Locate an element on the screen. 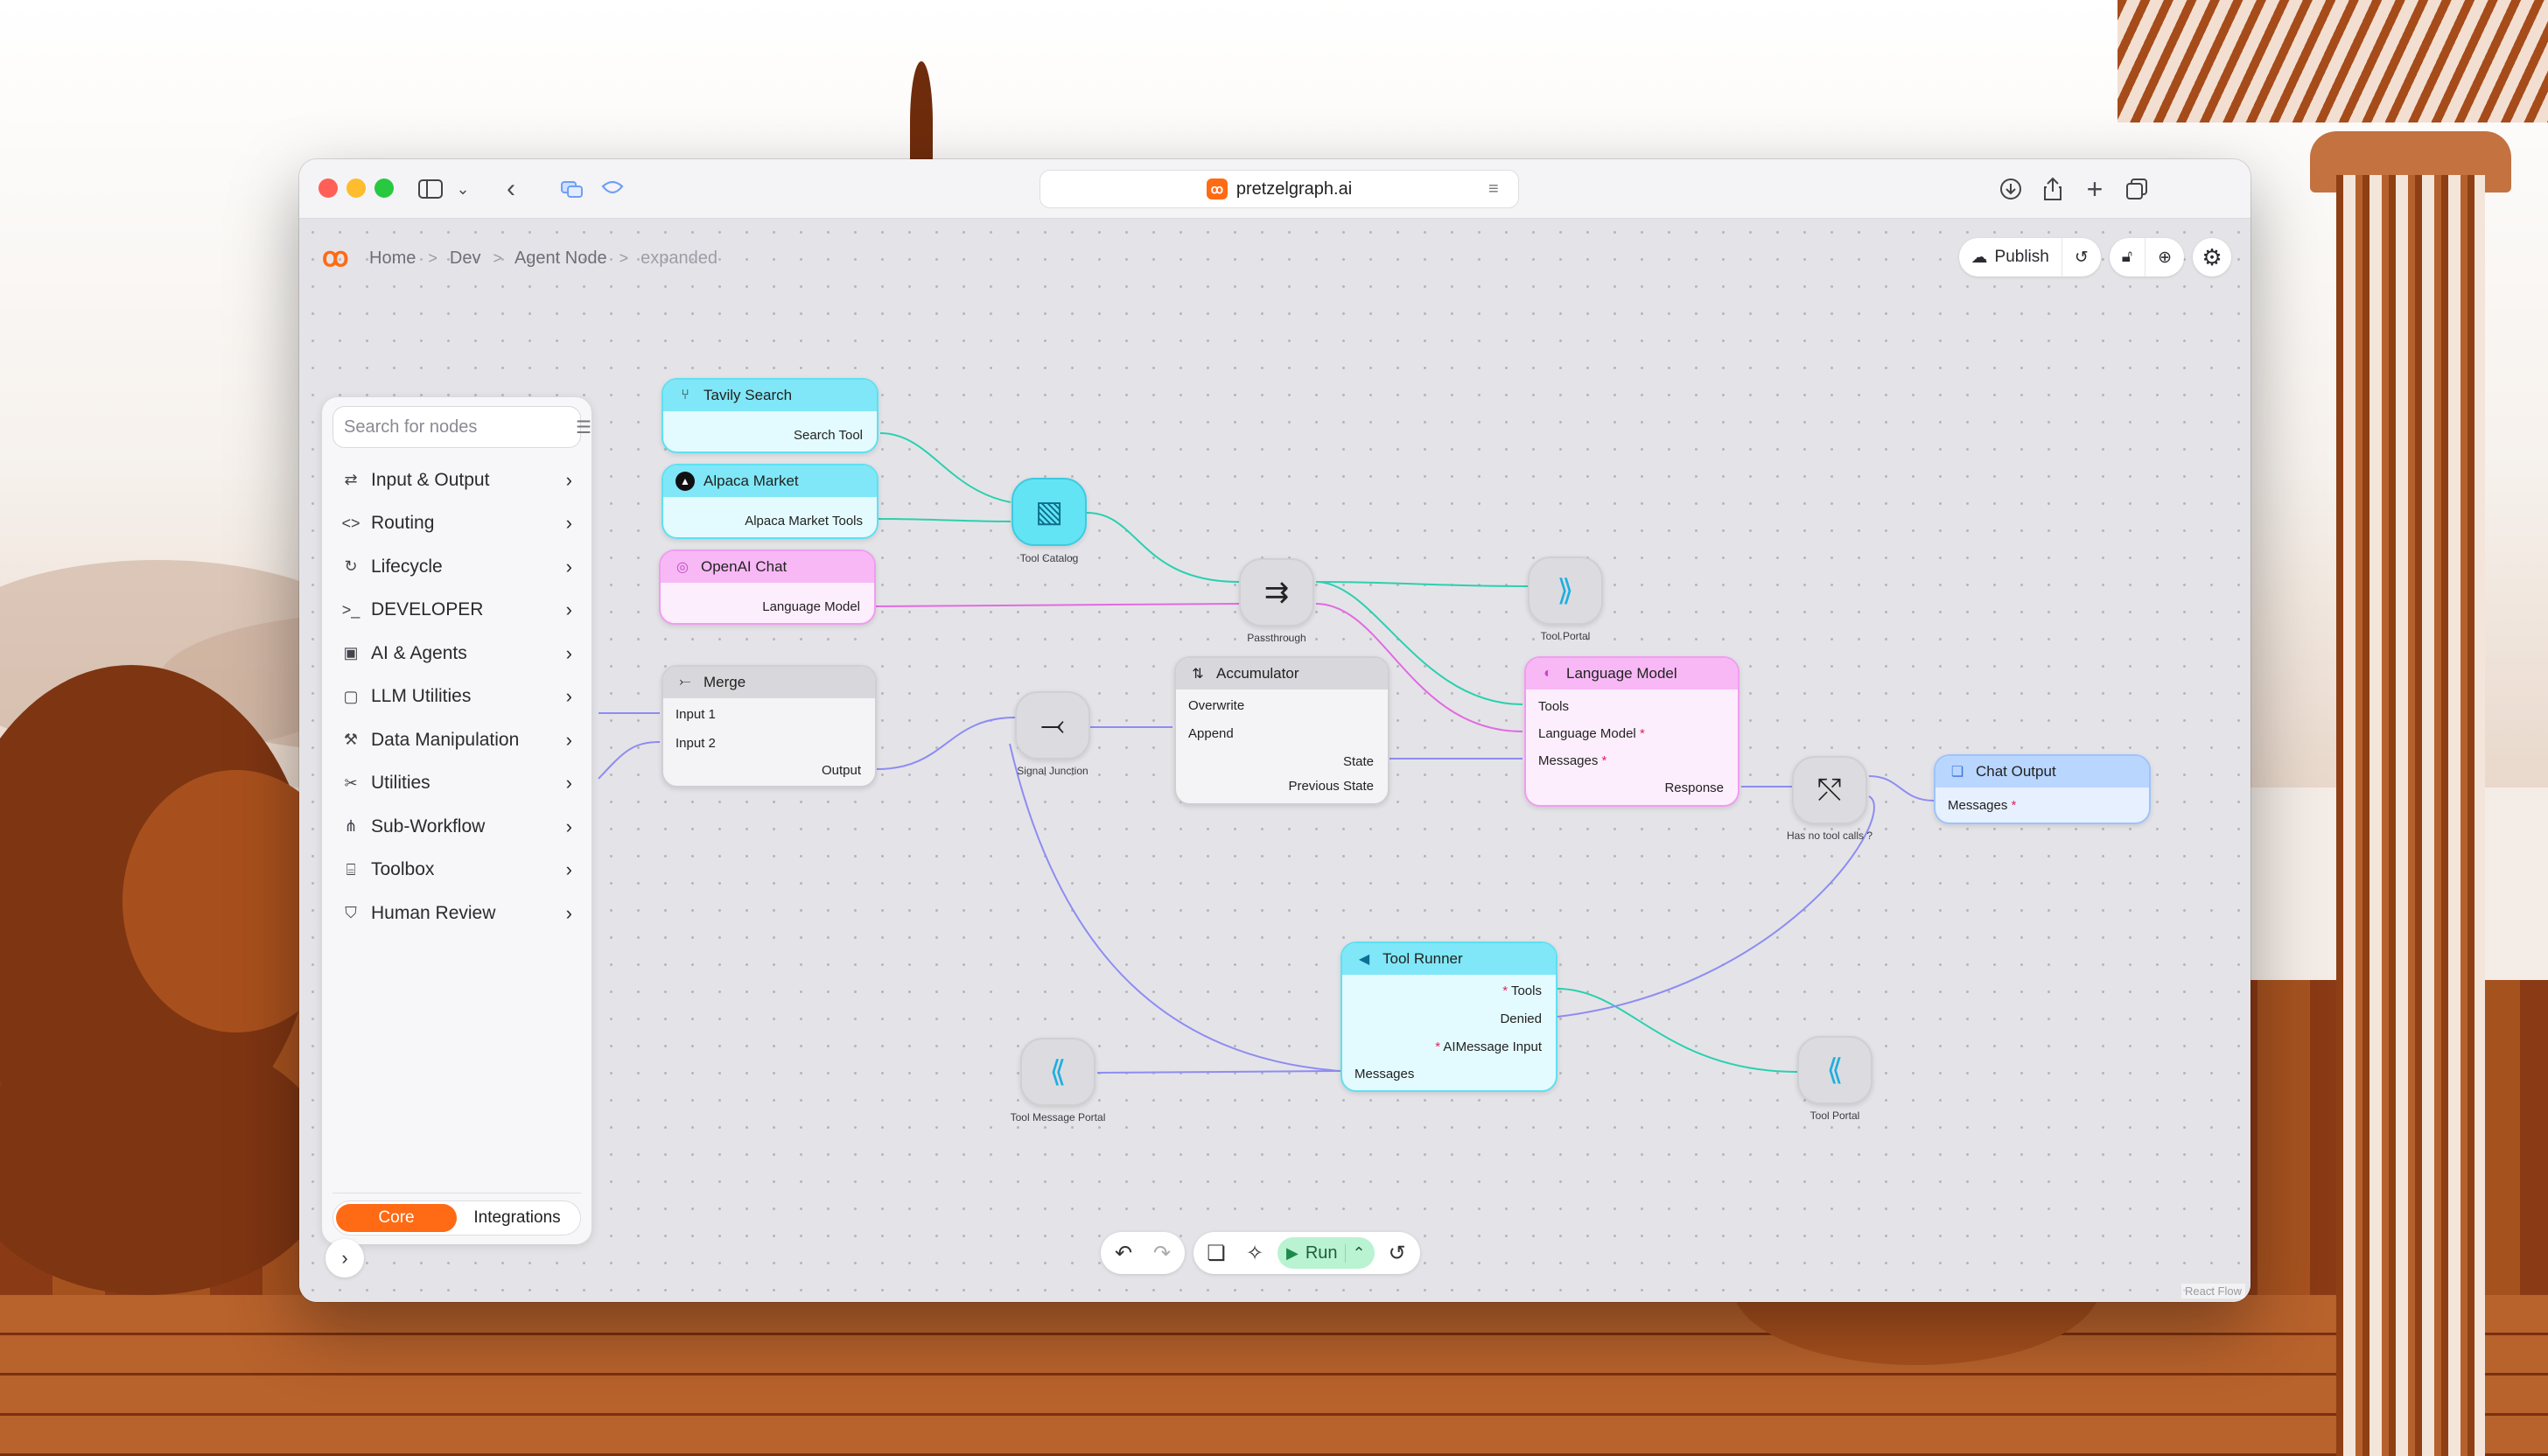 The width and height of the screenshot is (2548, 1456). port-state: State is located at coordinates (1358, 761).